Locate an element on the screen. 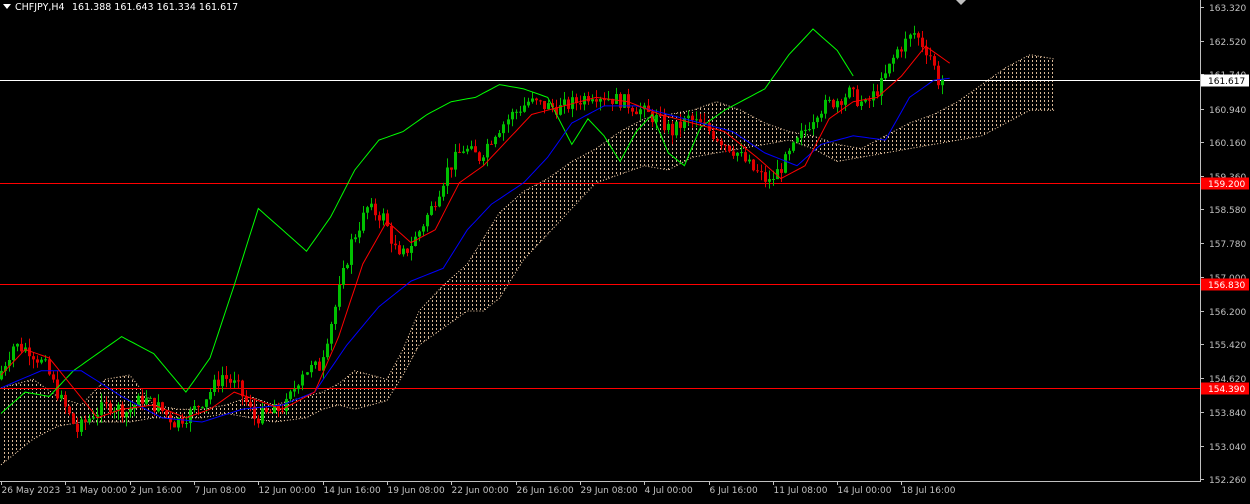 This screenshot has height=504, width=1250. y-tick-label: 158.580 is located at coordinates (1227, 211).